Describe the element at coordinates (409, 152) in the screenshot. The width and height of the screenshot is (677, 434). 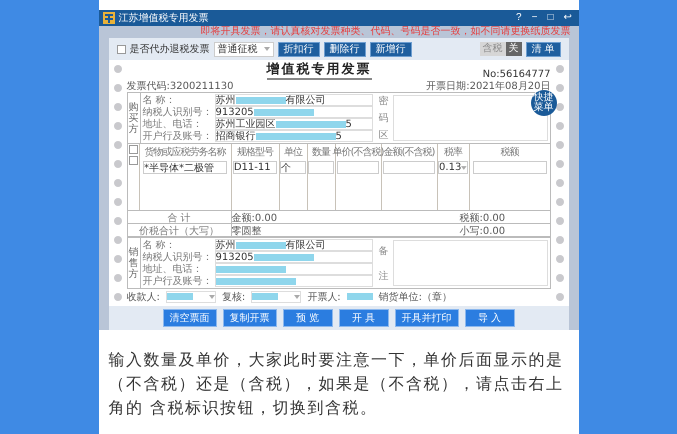
I see `column-header: 金额(不含税)` at that location.